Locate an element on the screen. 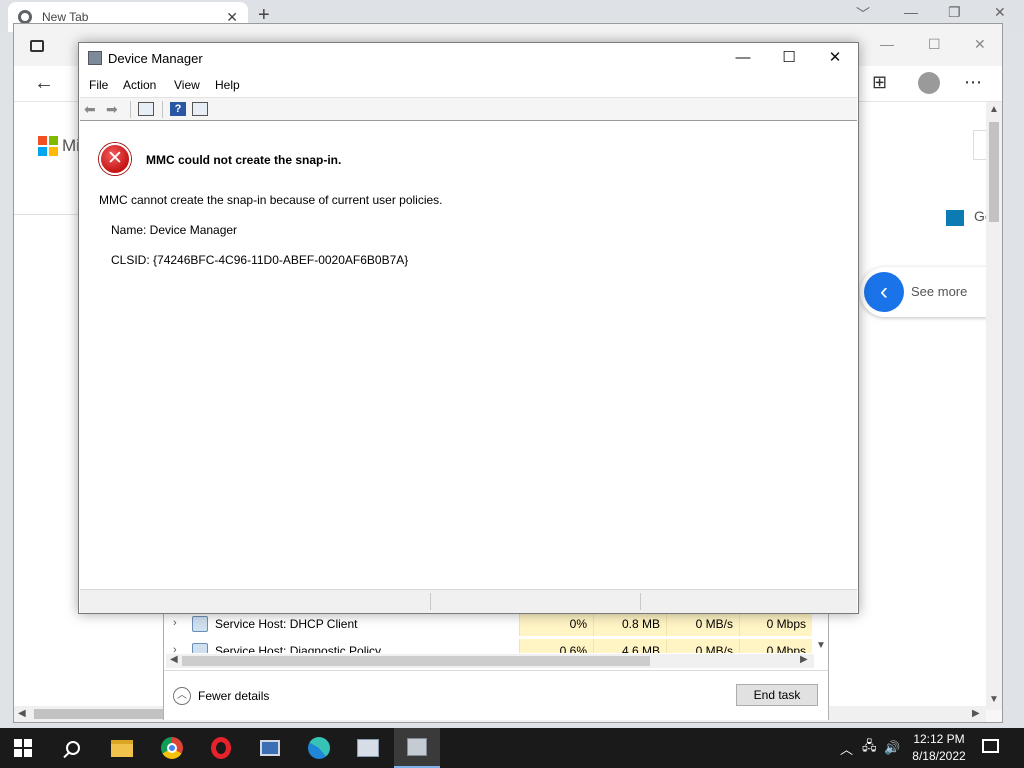 Image resolution: width=1024 pixels, height=768 pixels. mmc-taskbar-button is located at coordinates (417, 748).